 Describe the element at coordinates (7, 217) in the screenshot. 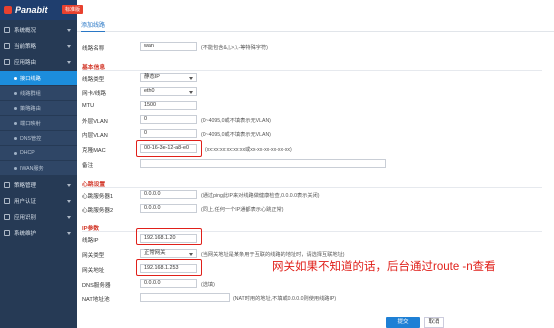

I see `app-icon` at that location.